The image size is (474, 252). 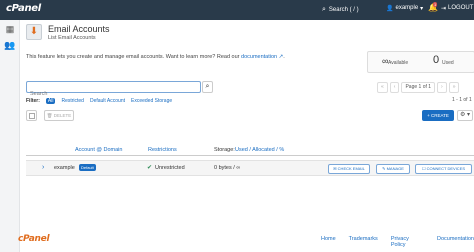 What do you see at coordinates (10, 29) in the screenshot?
I see `grid-icon: ▦` at bounding box center [10, 29].